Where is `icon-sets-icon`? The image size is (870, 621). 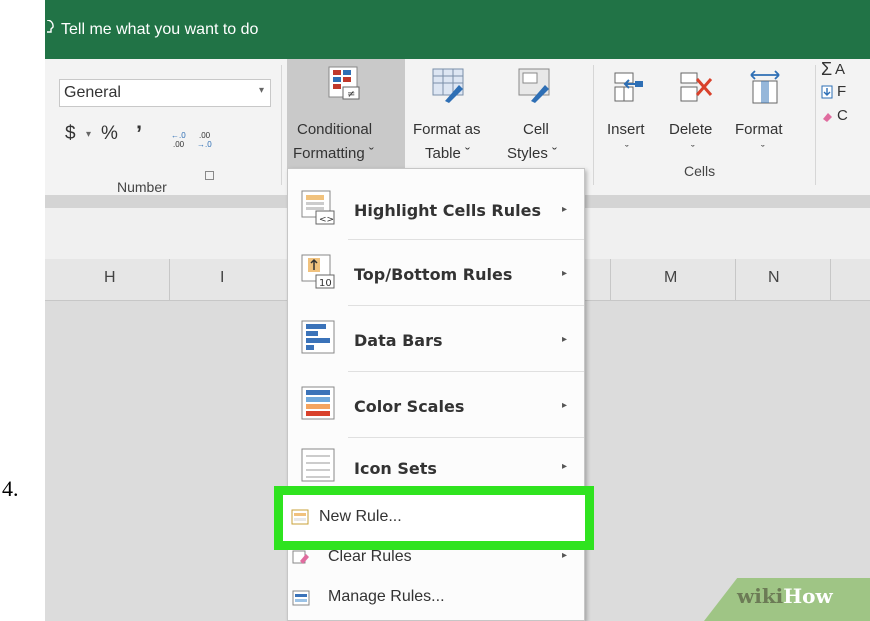 icon-sets-icon is located at coordinates (318, 465).